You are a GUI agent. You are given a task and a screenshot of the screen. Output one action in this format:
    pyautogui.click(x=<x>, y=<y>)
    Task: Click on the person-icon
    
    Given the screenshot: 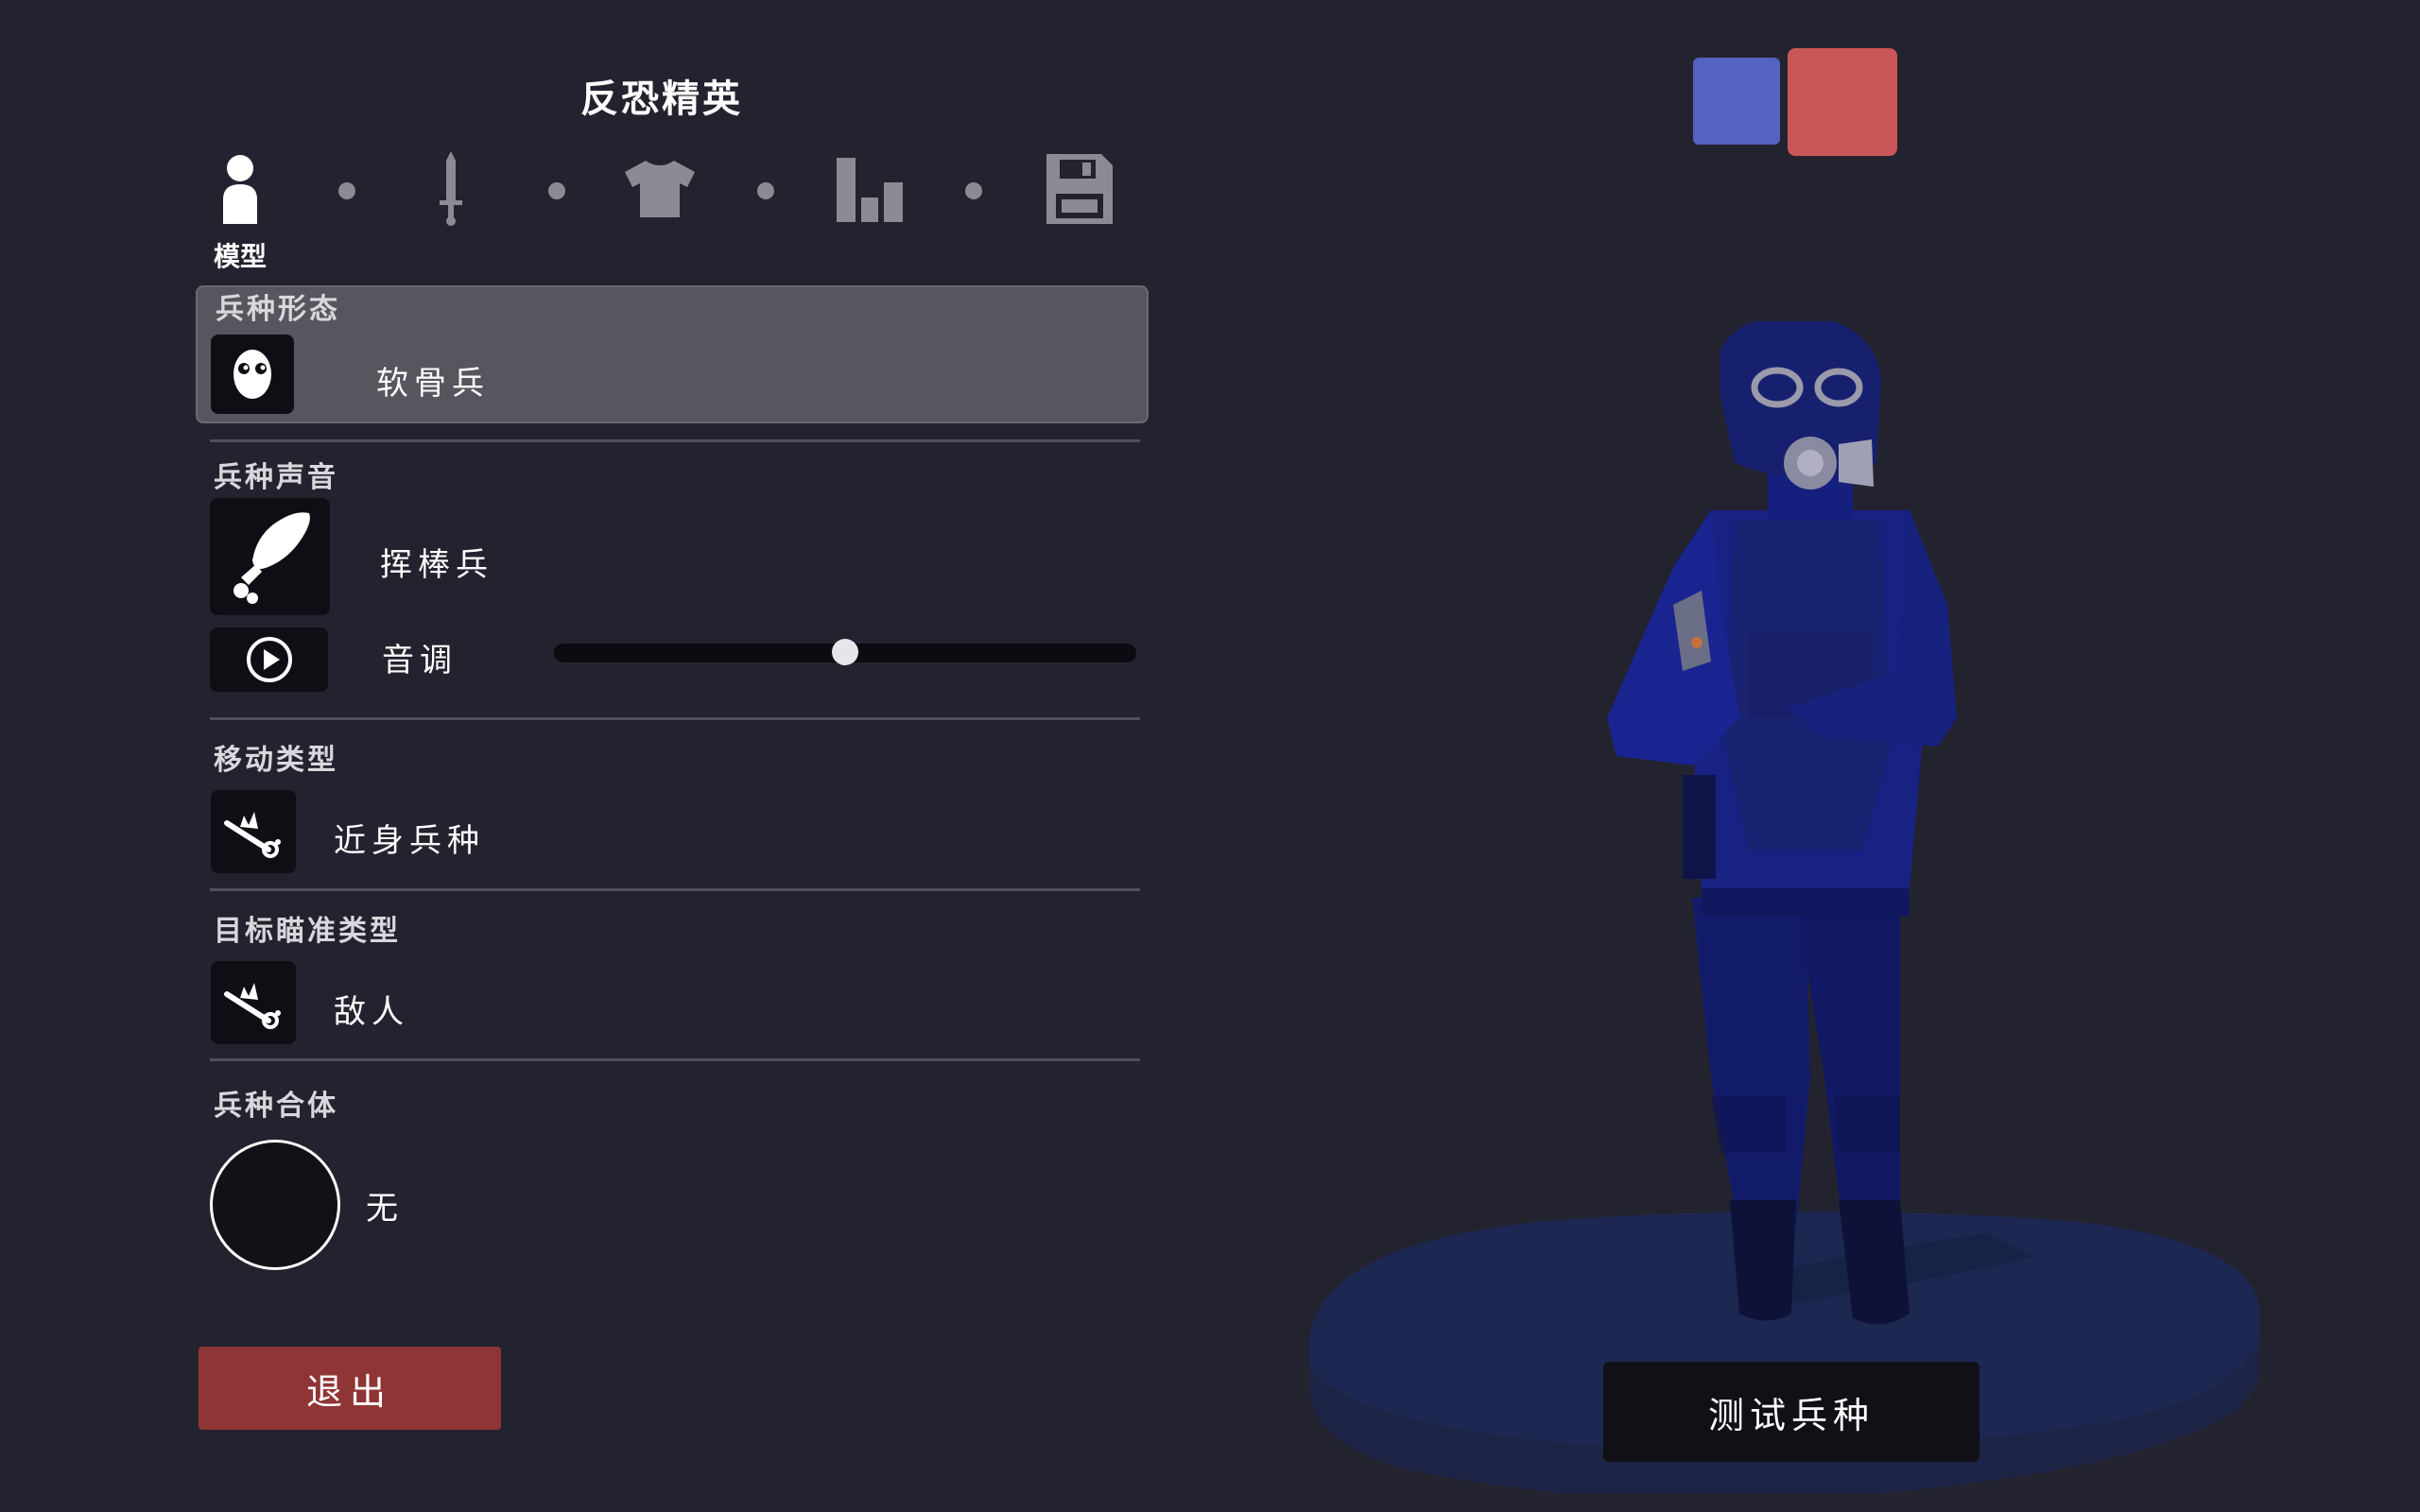 What is the action you would take?
    pyautogui.click(x=240, y=189)
    